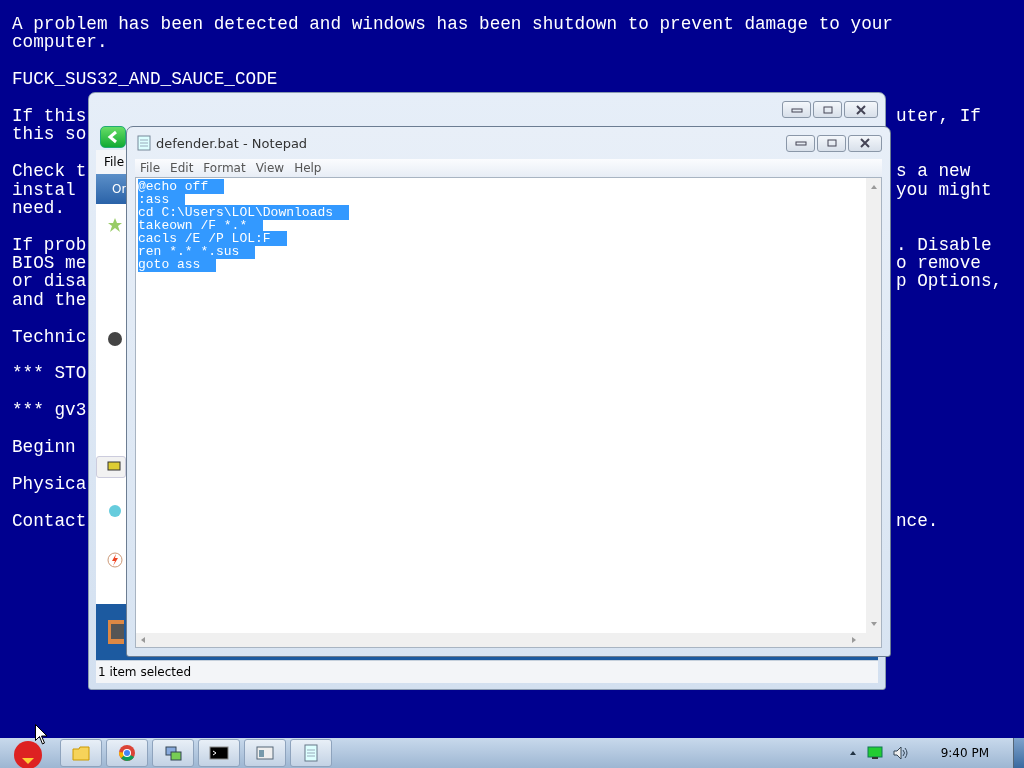 This screenshot has height=768, width=1024. Describe the element at coordinates (49, 171) in the screenshot. I see `error-text: Check t` at that location.